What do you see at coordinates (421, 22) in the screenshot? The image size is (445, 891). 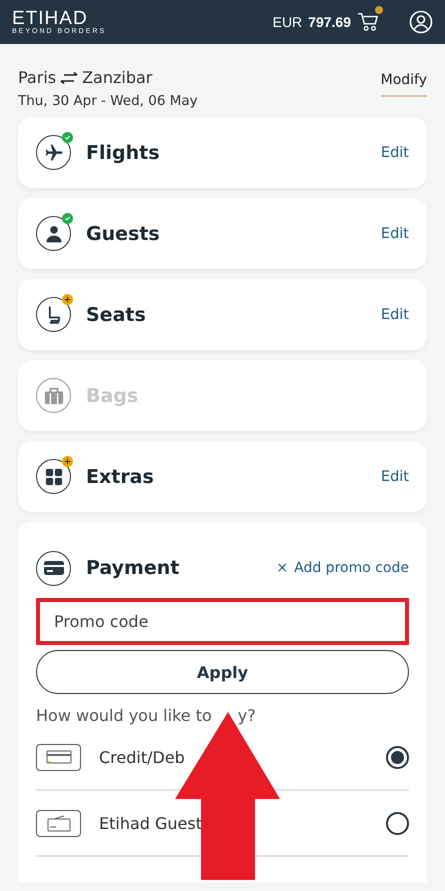 I see `account-icon` at bounding box center [421, 22].